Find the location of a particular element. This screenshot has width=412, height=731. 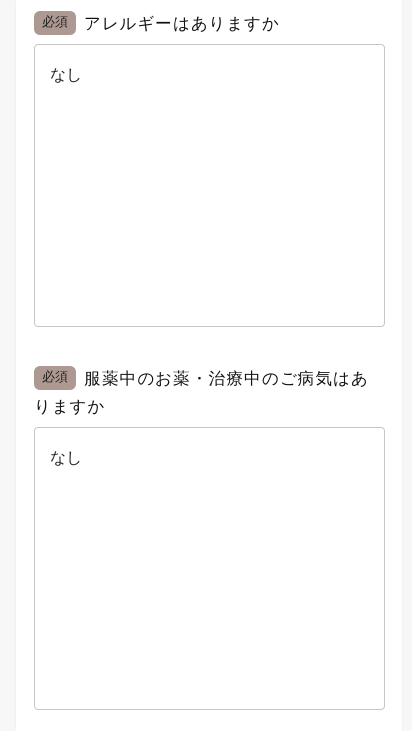

question-text: 必須 服薬中のお薬・治療中のご病気はありますか is located at coordinates (209, 393).